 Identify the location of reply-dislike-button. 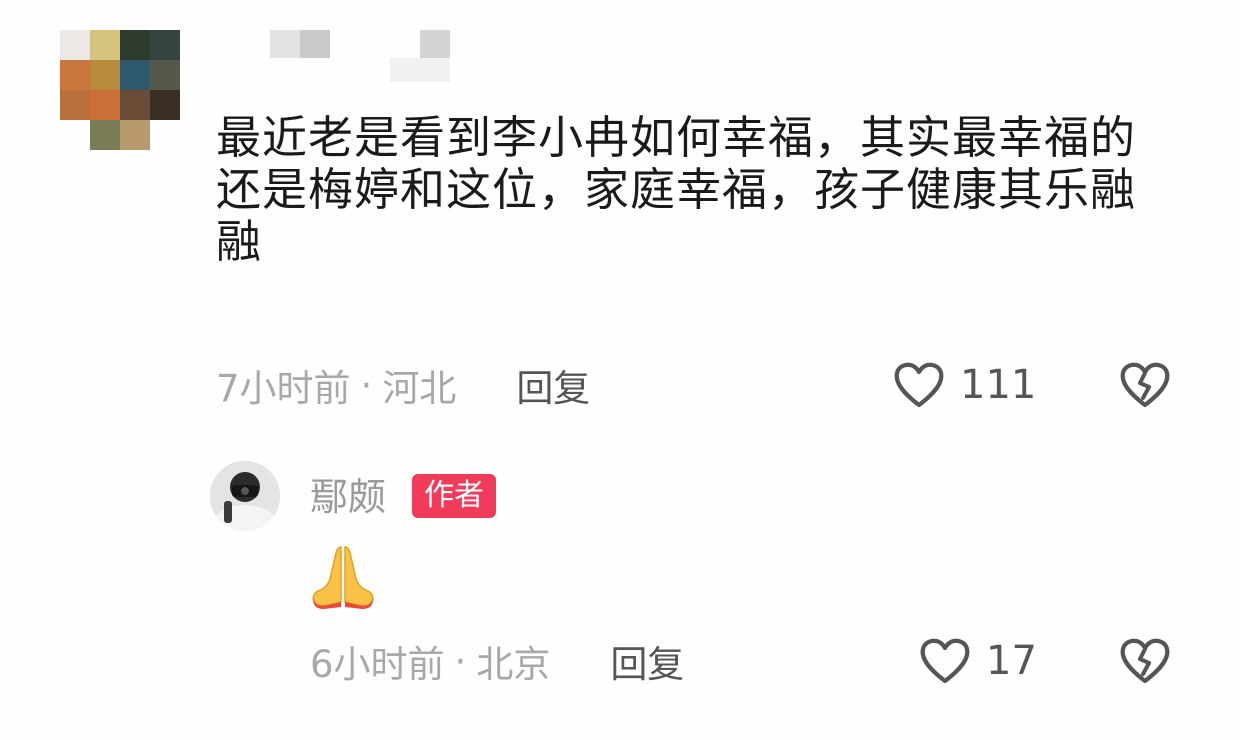
(1145, 663).